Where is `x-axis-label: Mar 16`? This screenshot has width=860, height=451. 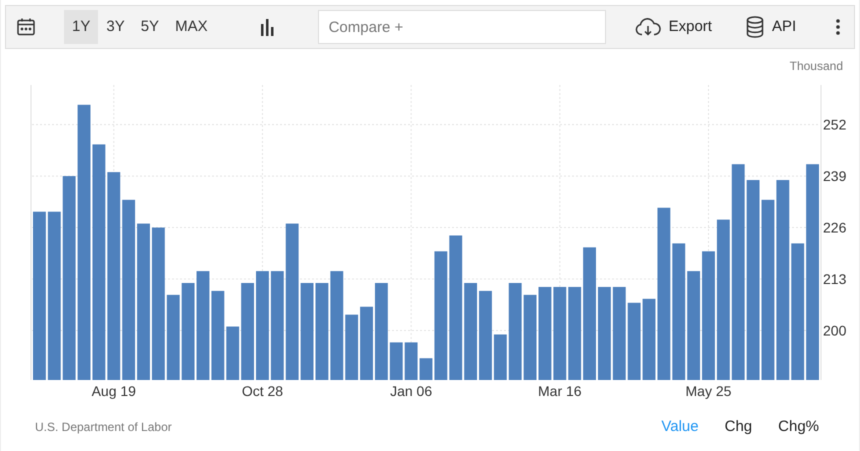
x-axis-label: Mar 16 is located at coordinates (560, 391).